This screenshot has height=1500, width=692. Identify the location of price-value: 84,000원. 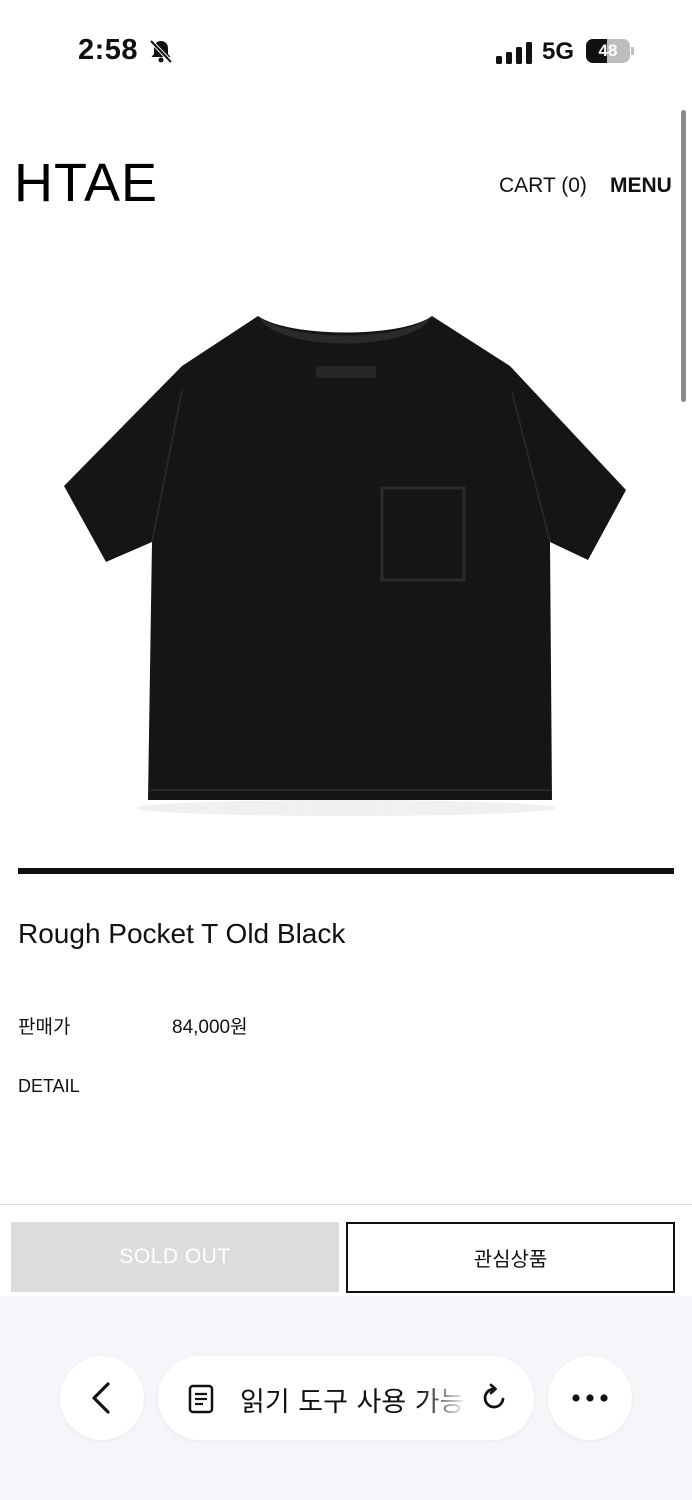
(210, 1027).